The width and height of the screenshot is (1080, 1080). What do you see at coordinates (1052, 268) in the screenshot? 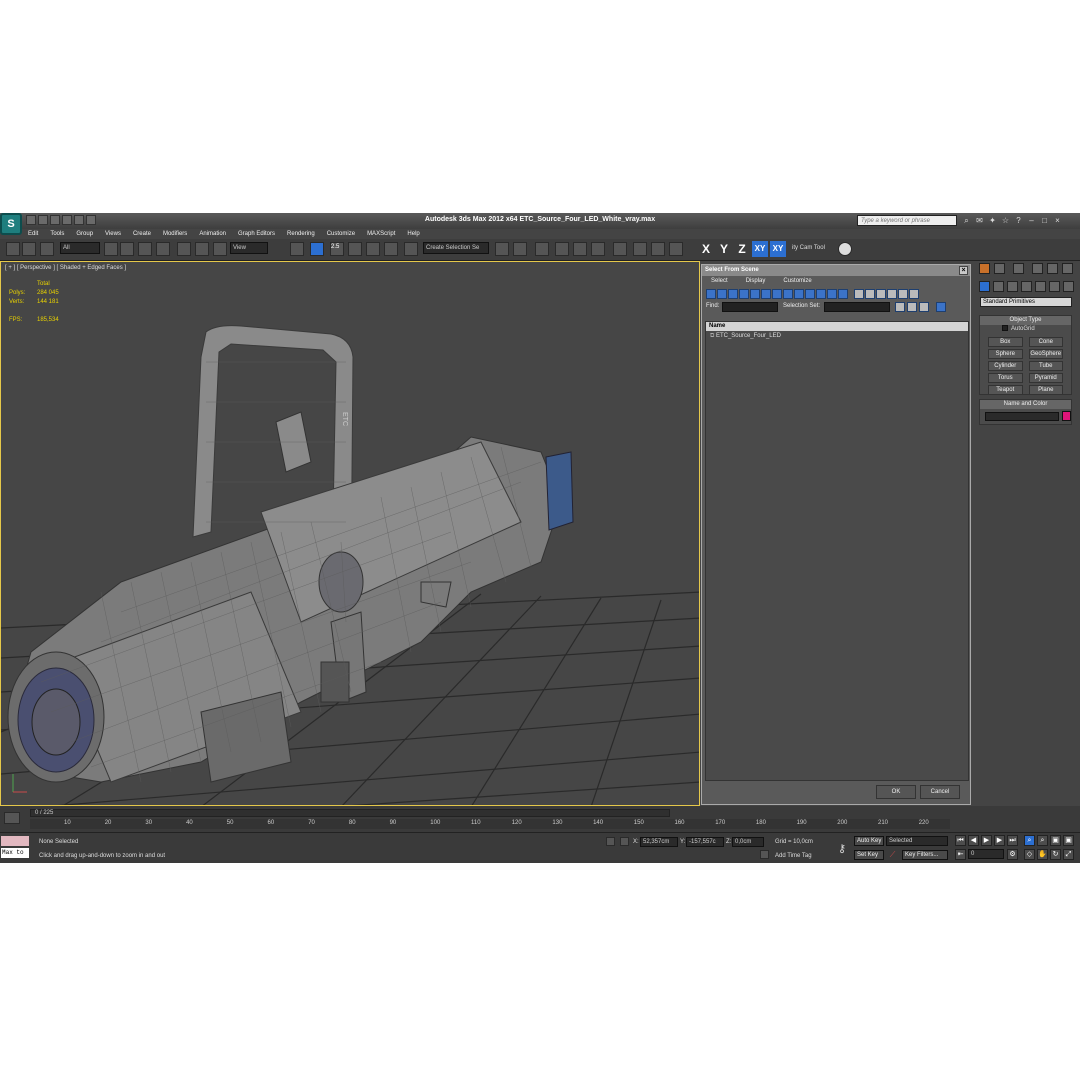
I see `display-tab-icon` at bounding box center [1052, 268].